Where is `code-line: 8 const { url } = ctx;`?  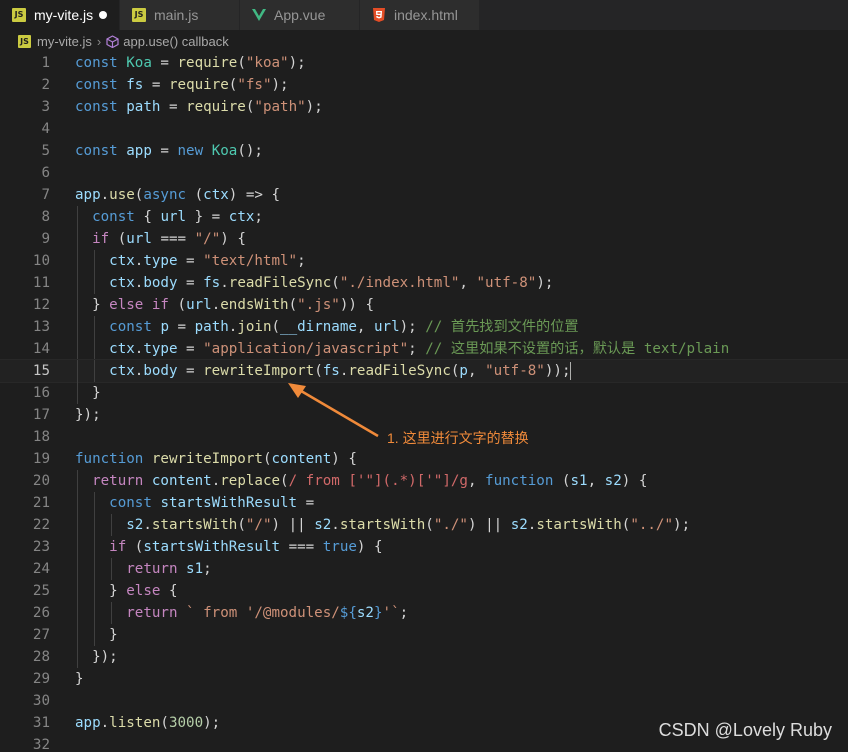 code-line: 8 const { url } = ctx; is located at coordinates (424, 217).